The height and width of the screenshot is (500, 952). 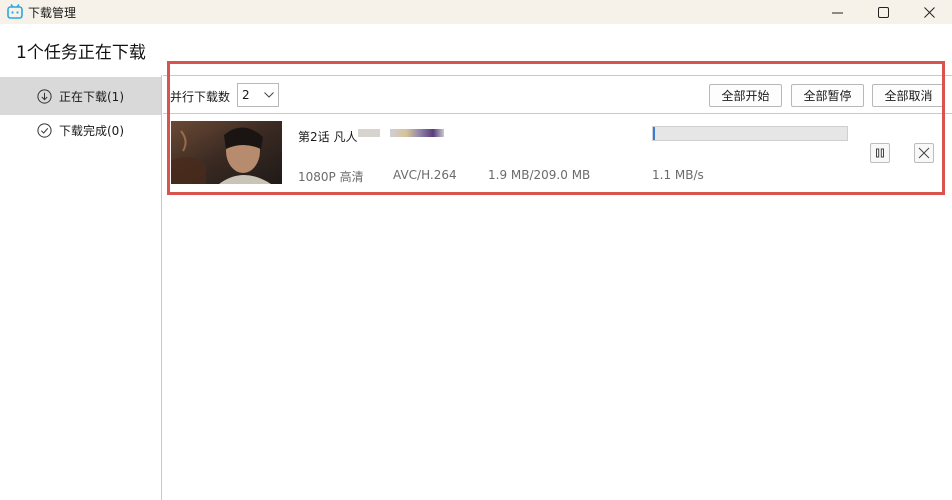 I want to click on download-circle-icon, so click(x=44, y=96).